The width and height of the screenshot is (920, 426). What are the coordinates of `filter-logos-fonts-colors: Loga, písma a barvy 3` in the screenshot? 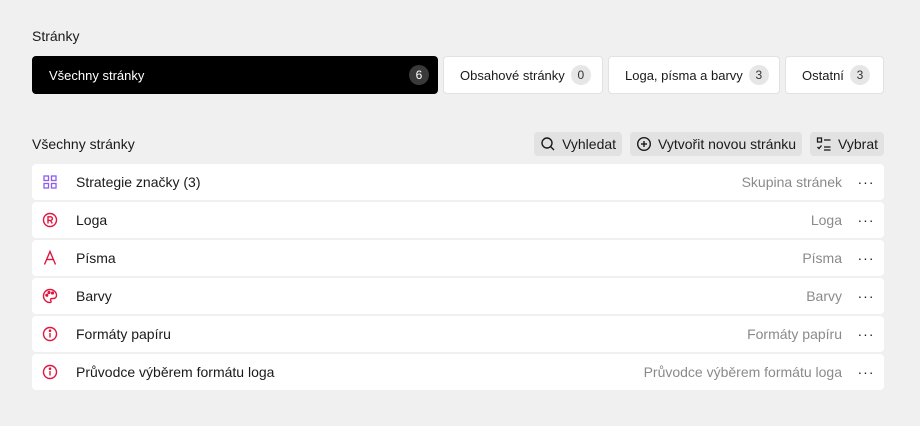 It's located at (694, 75).